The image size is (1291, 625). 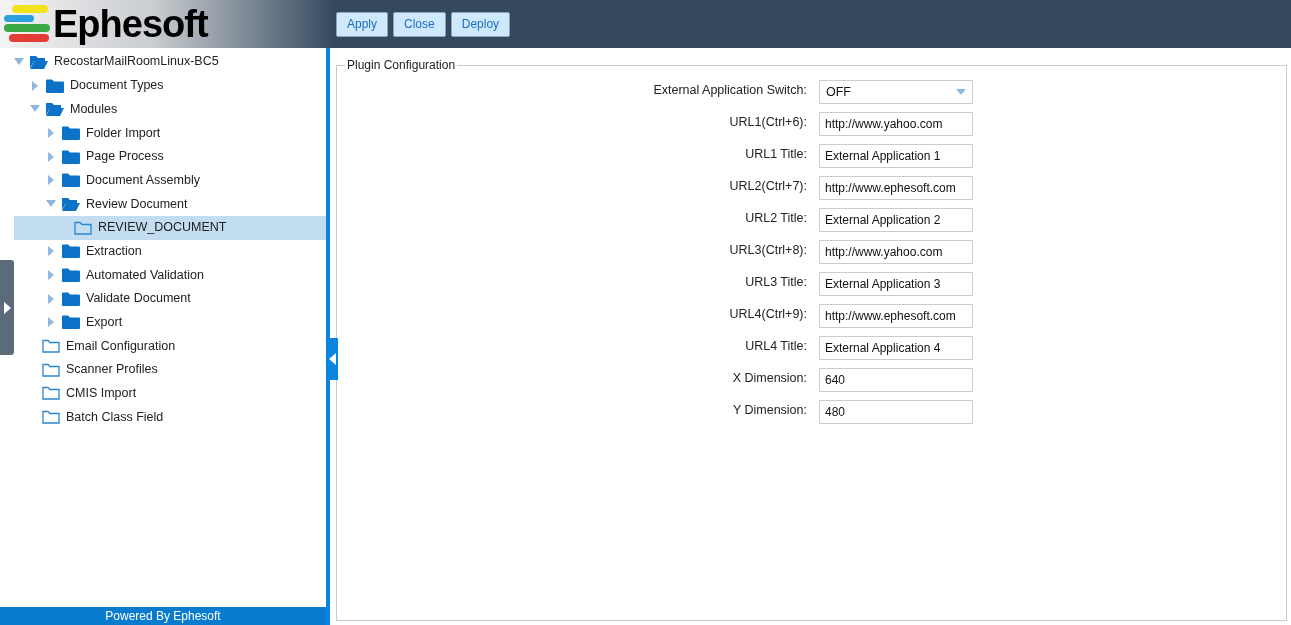 I want to click on tree-item: Export, so click(x=170, y=322).